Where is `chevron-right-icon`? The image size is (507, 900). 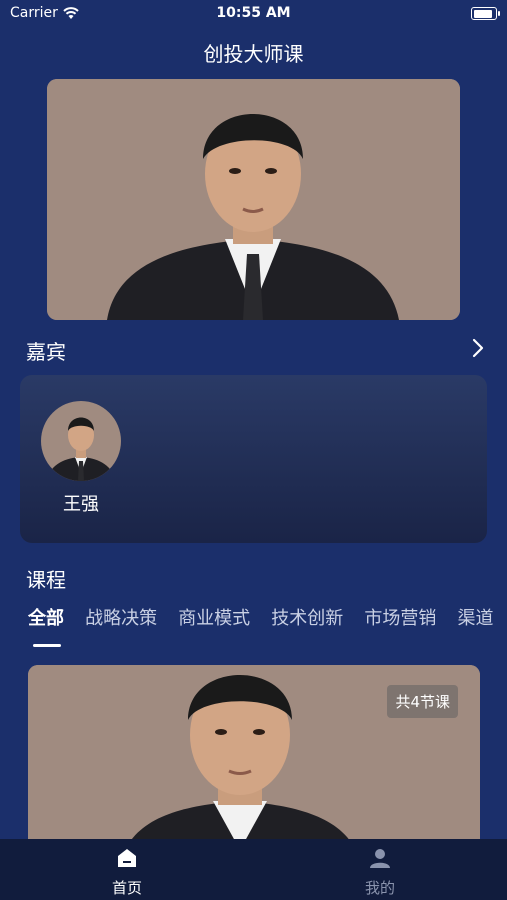
chevron-right-icon is located at coordinates (478, 348).